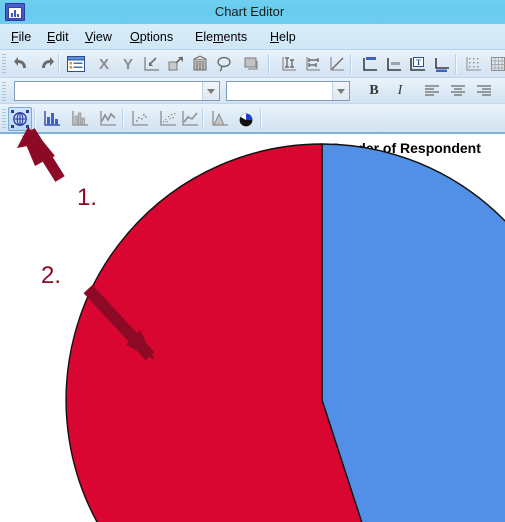 This screenshot has width=505, height=522. I want to click on transpose-button, so click(252, 64).